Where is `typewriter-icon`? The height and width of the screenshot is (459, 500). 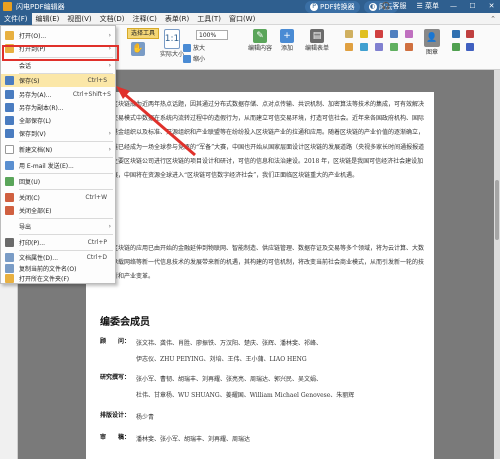
typewriter-icon is located at coordinates (349, 34).